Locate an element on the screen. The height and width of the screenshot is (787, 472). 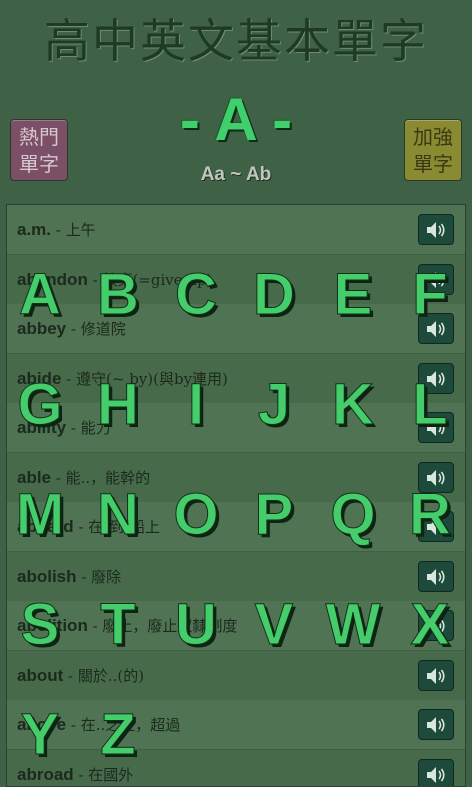
letter-s-button: S is located at coordinates (40, 625).